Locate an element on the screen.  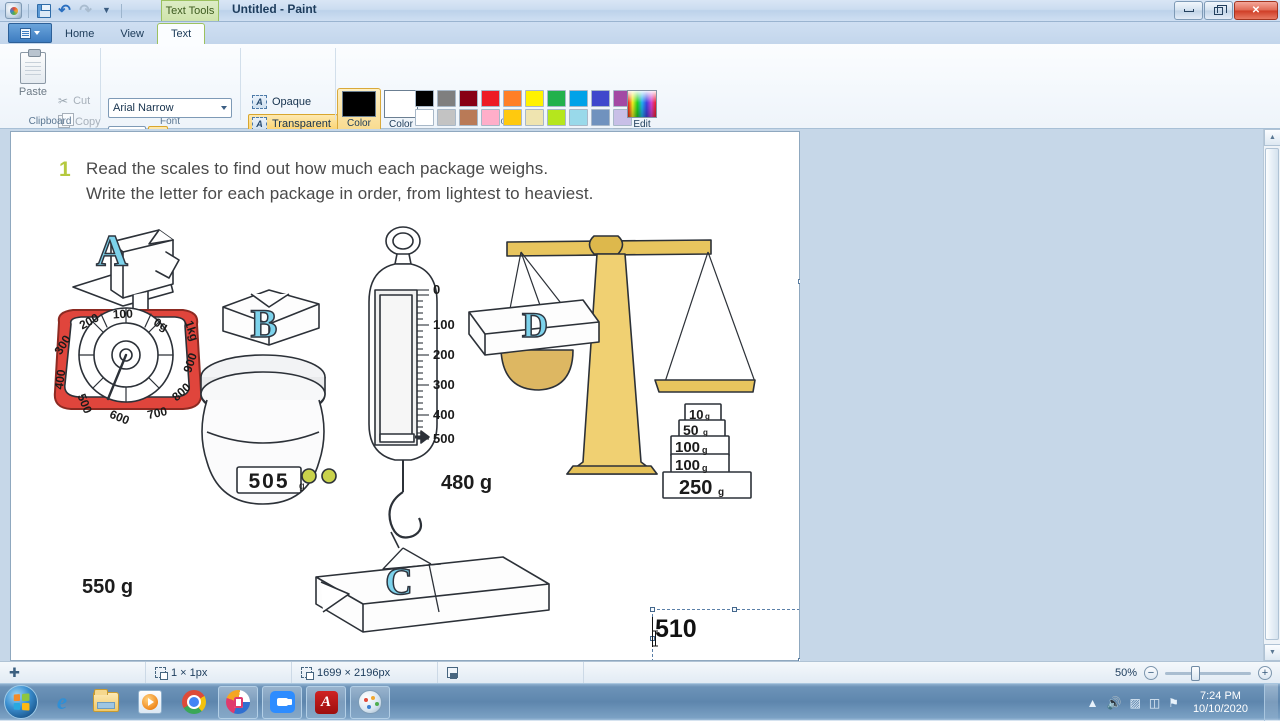
svg-text: 10 is located at coordinates (696, 414).